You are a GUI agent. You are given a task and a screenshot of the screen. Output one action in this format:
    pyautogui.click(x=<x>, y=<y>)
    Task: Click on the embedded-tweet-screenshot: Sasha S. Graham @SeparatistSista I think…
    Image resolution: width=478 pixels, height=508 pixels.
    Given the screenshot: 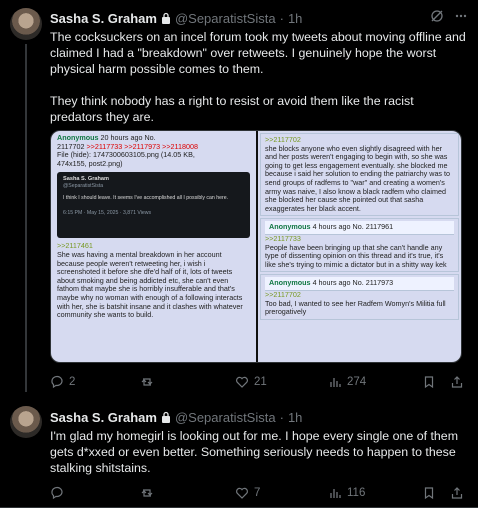 What is the action you would take?
    pyautogui.click(x=154, y=205)
    